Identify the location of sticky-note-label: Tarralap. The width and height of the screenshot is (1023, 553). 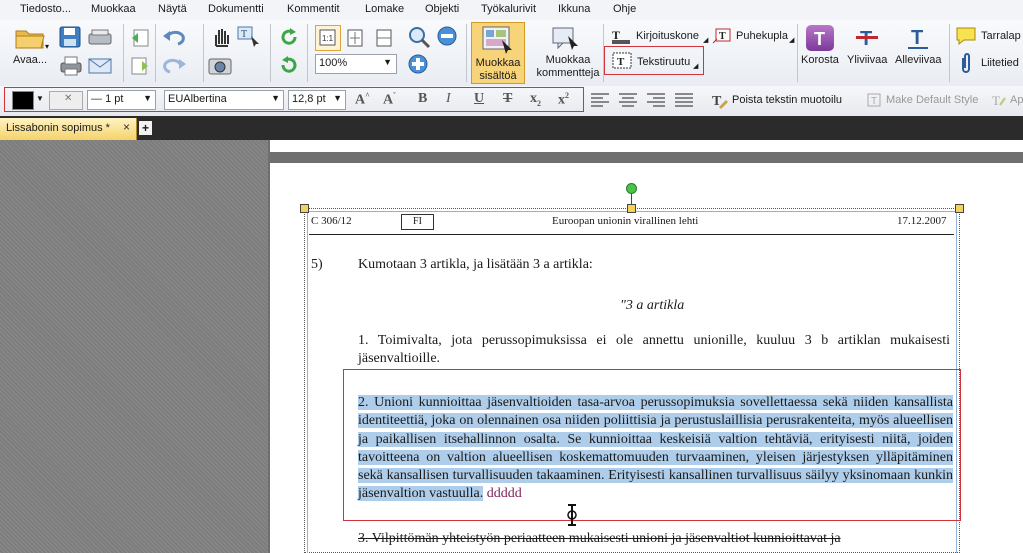
(1001, 36).